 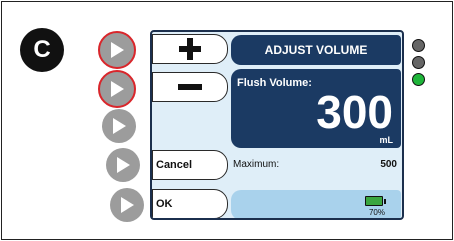 I want to click on soft-key-plus, so click(x=117, y=50).